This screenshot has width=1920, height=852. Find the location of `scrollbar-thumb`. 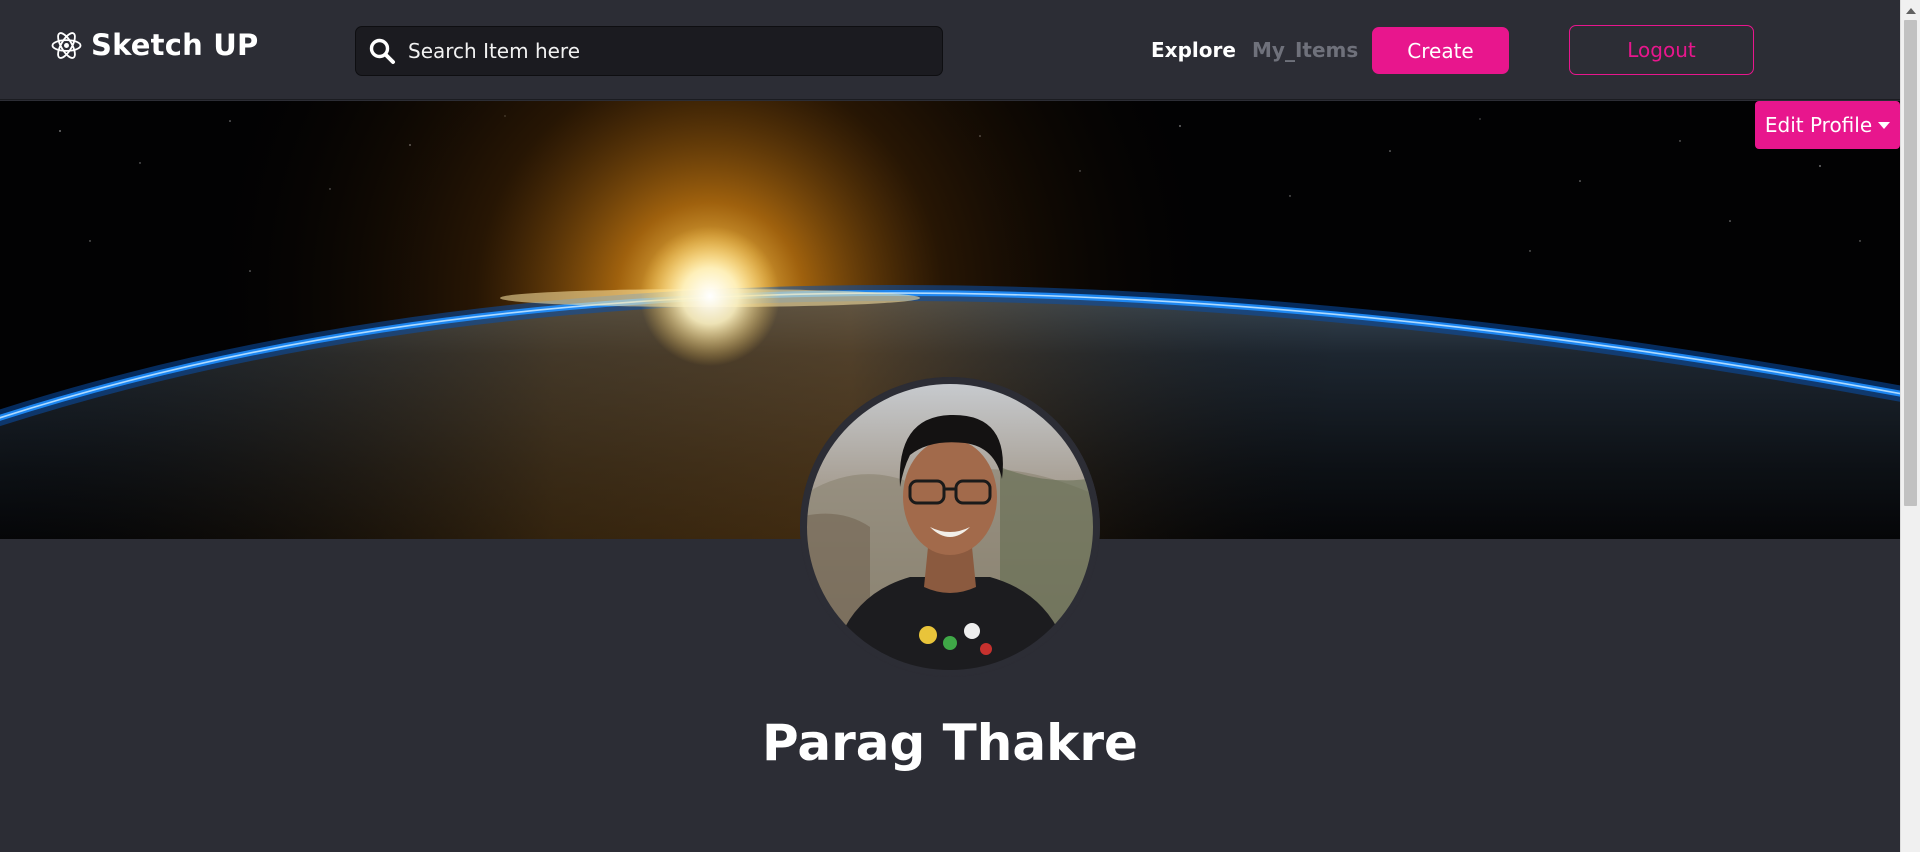

scrollbar-thumb is located at coordinates (1910, 263).